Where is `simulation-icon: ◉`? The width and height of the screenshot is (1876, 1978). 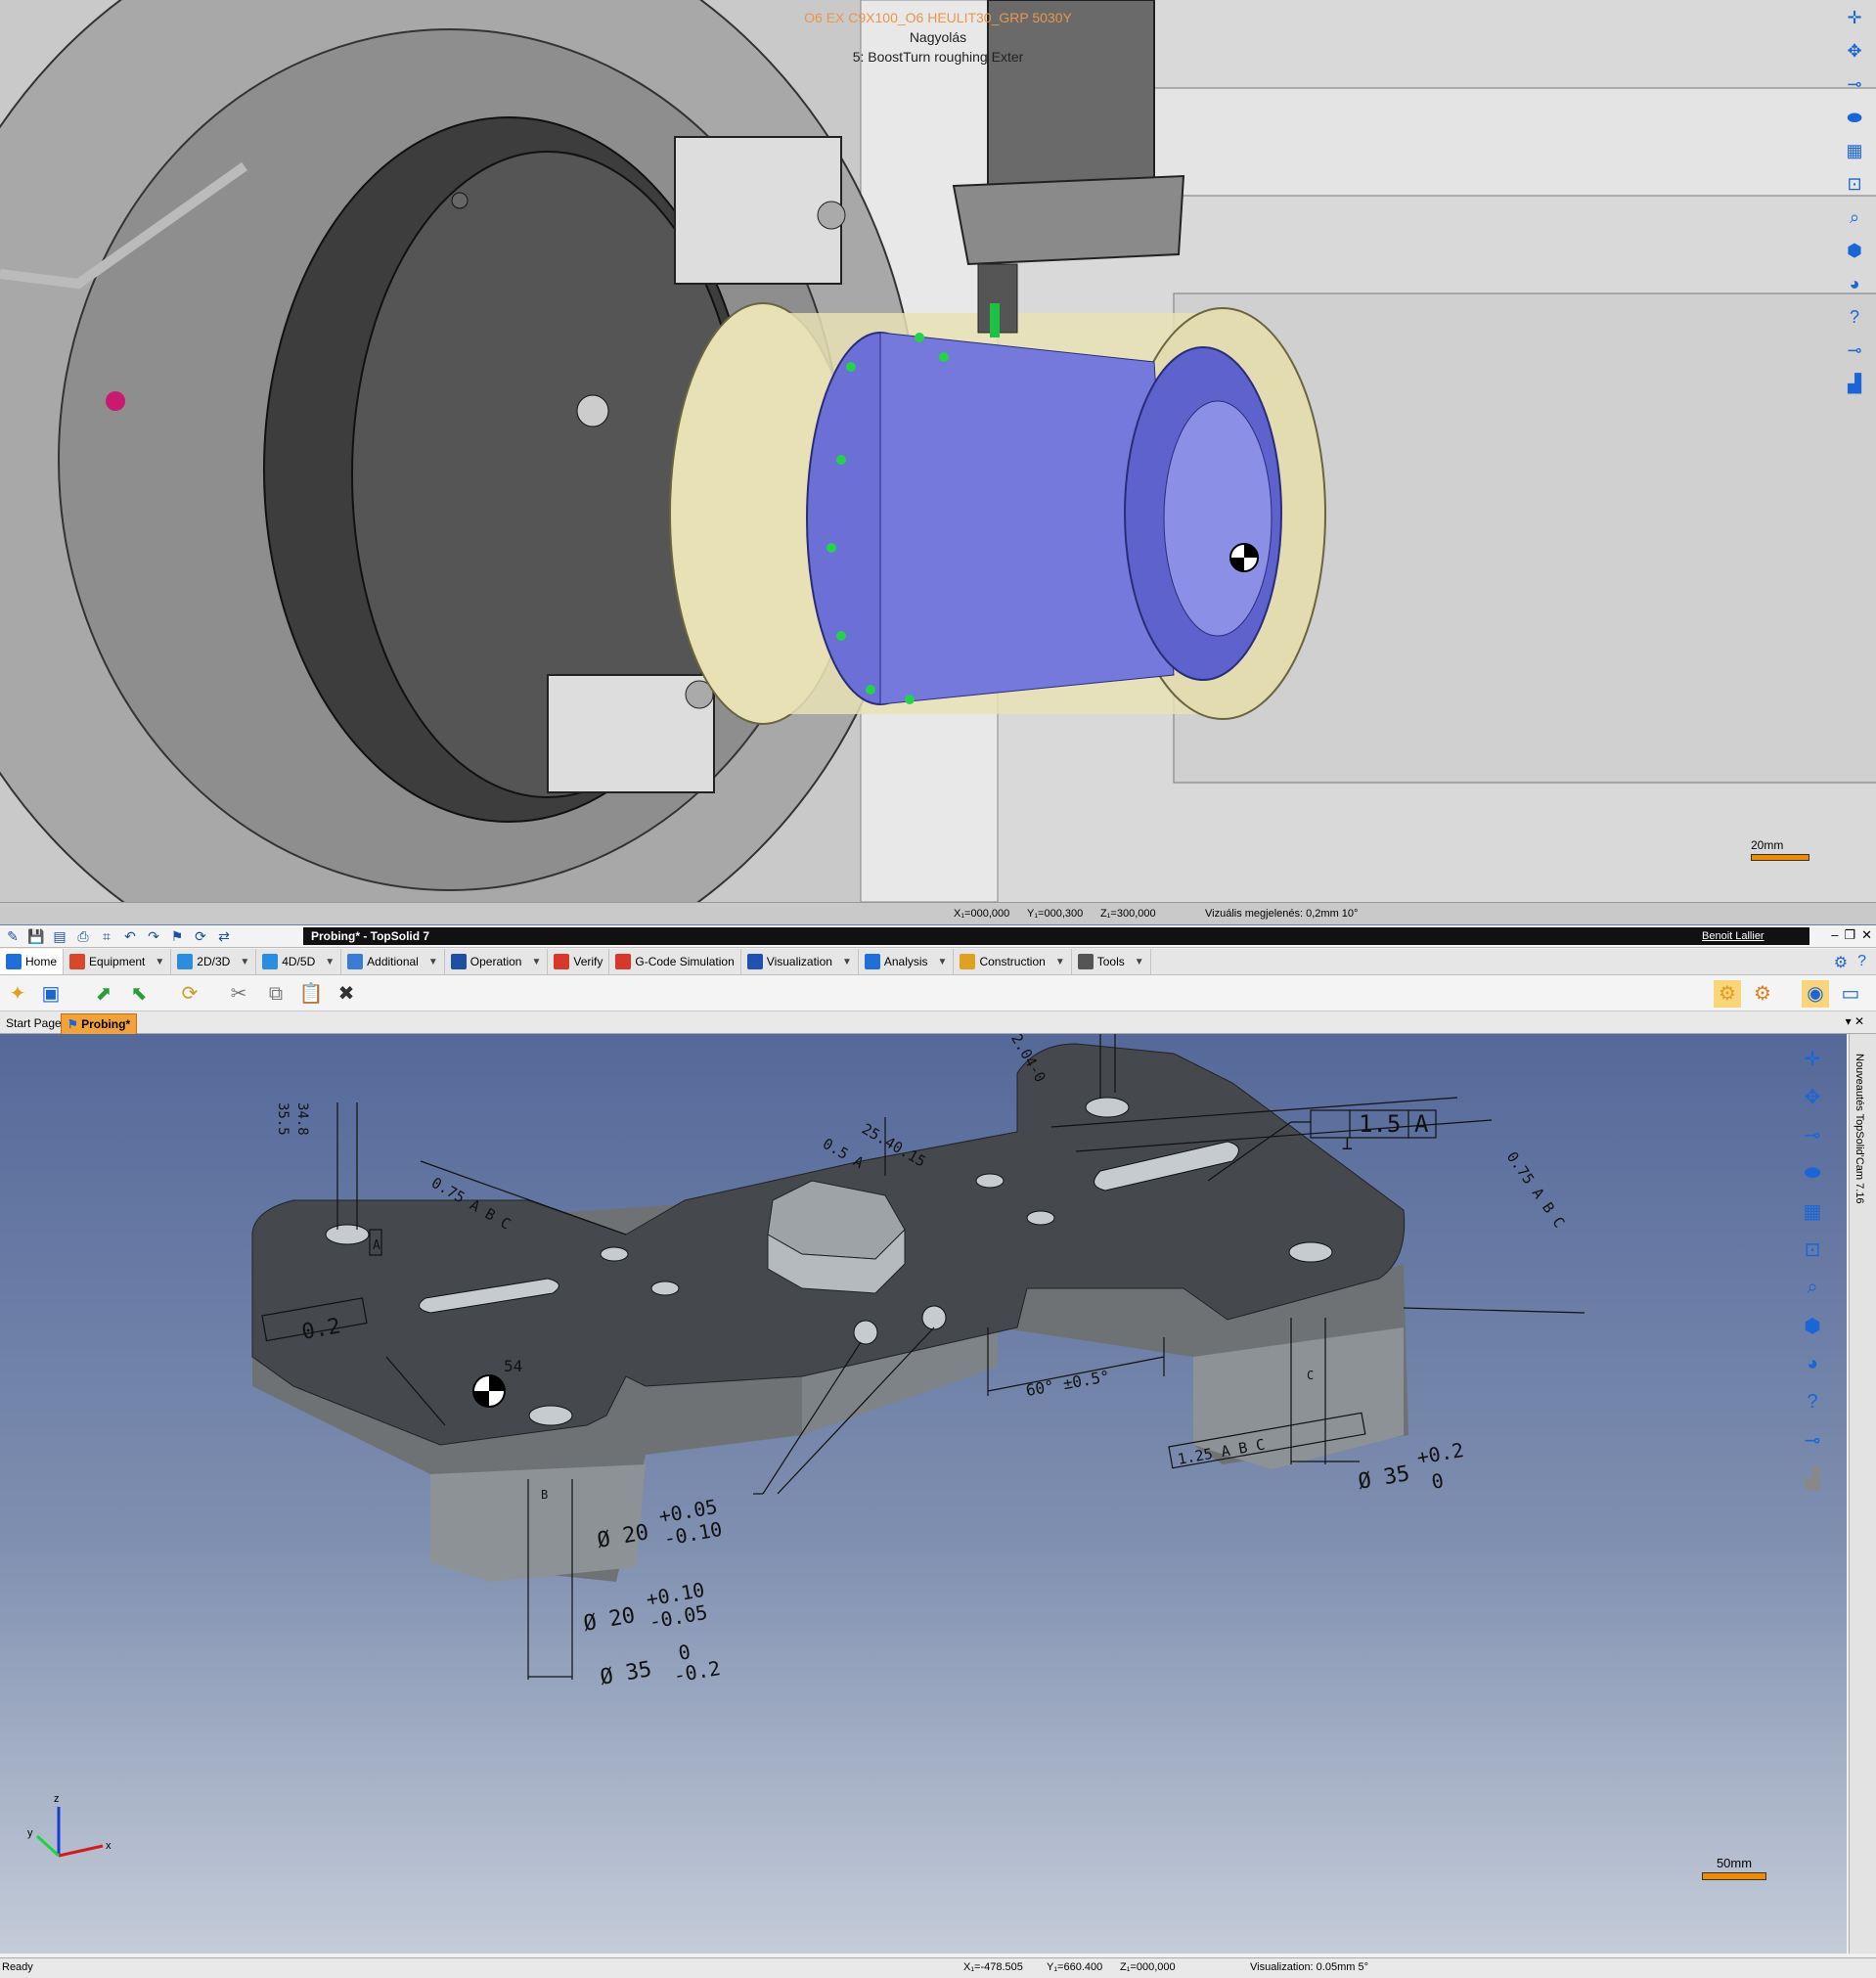 simulation-icon: ◉ is located at coordinates (1815, 994).